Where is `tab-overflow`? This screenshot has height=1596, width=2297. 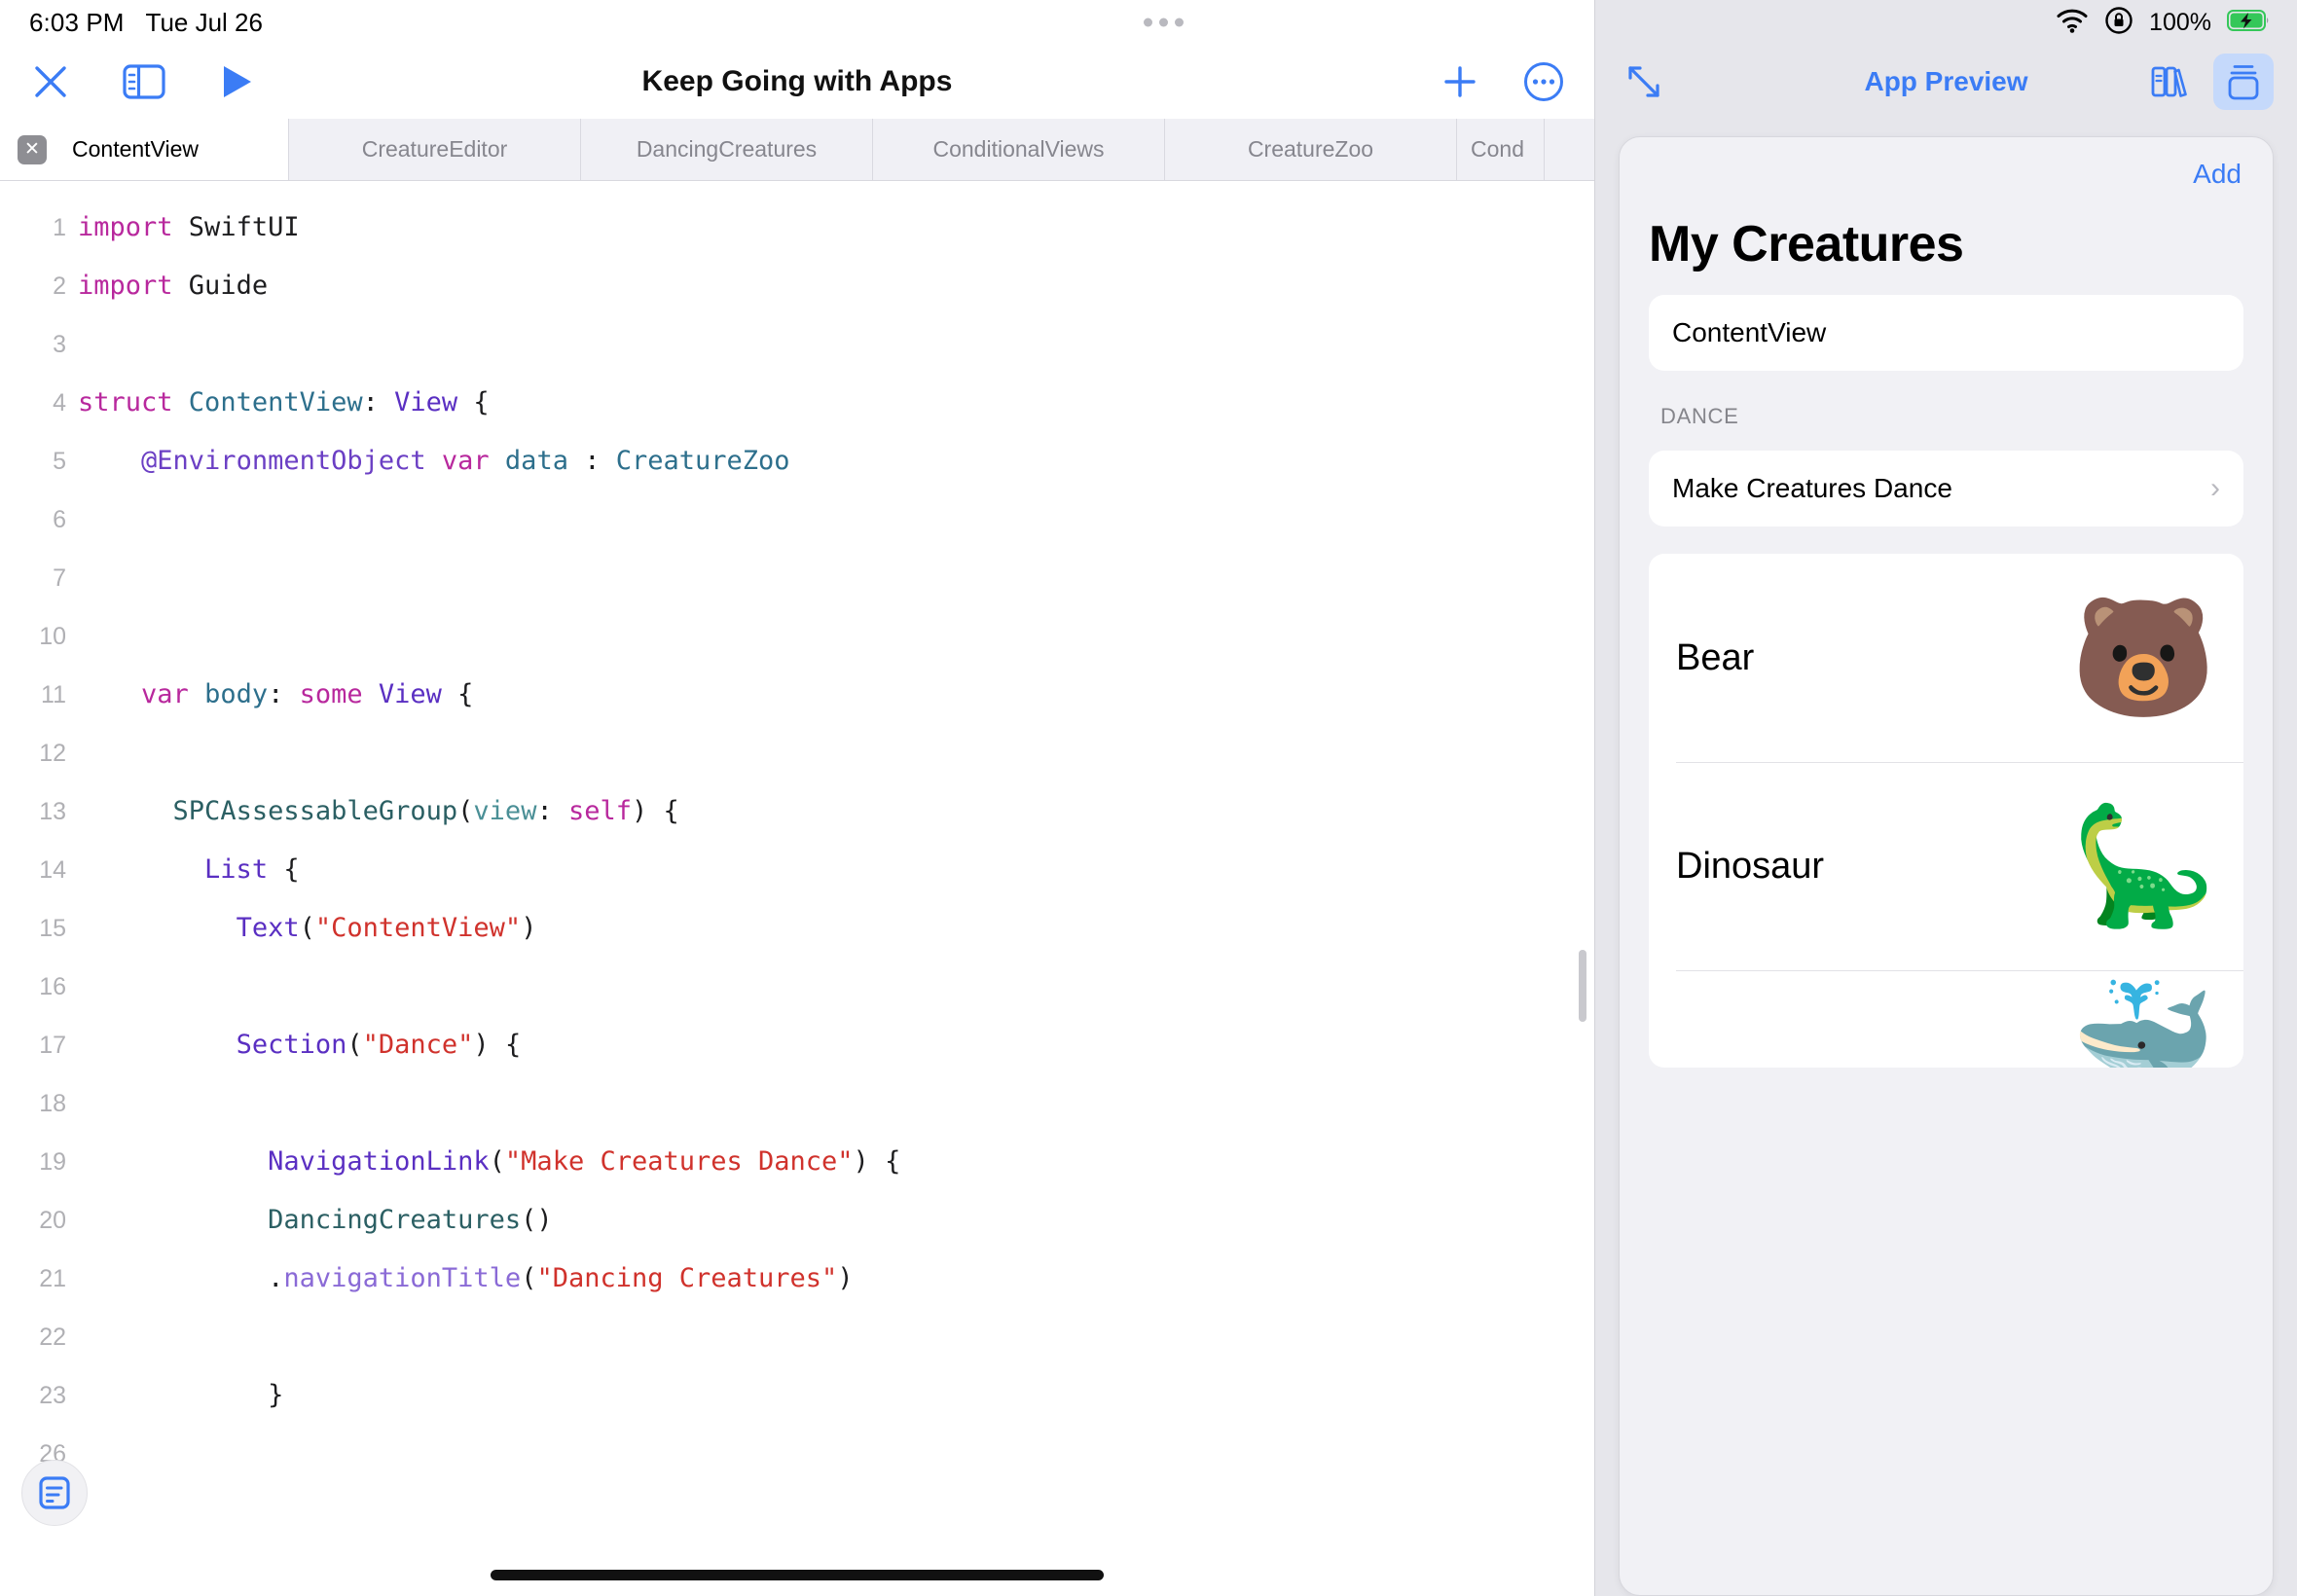 tab-overflow is located at coordinates (1569, 150).